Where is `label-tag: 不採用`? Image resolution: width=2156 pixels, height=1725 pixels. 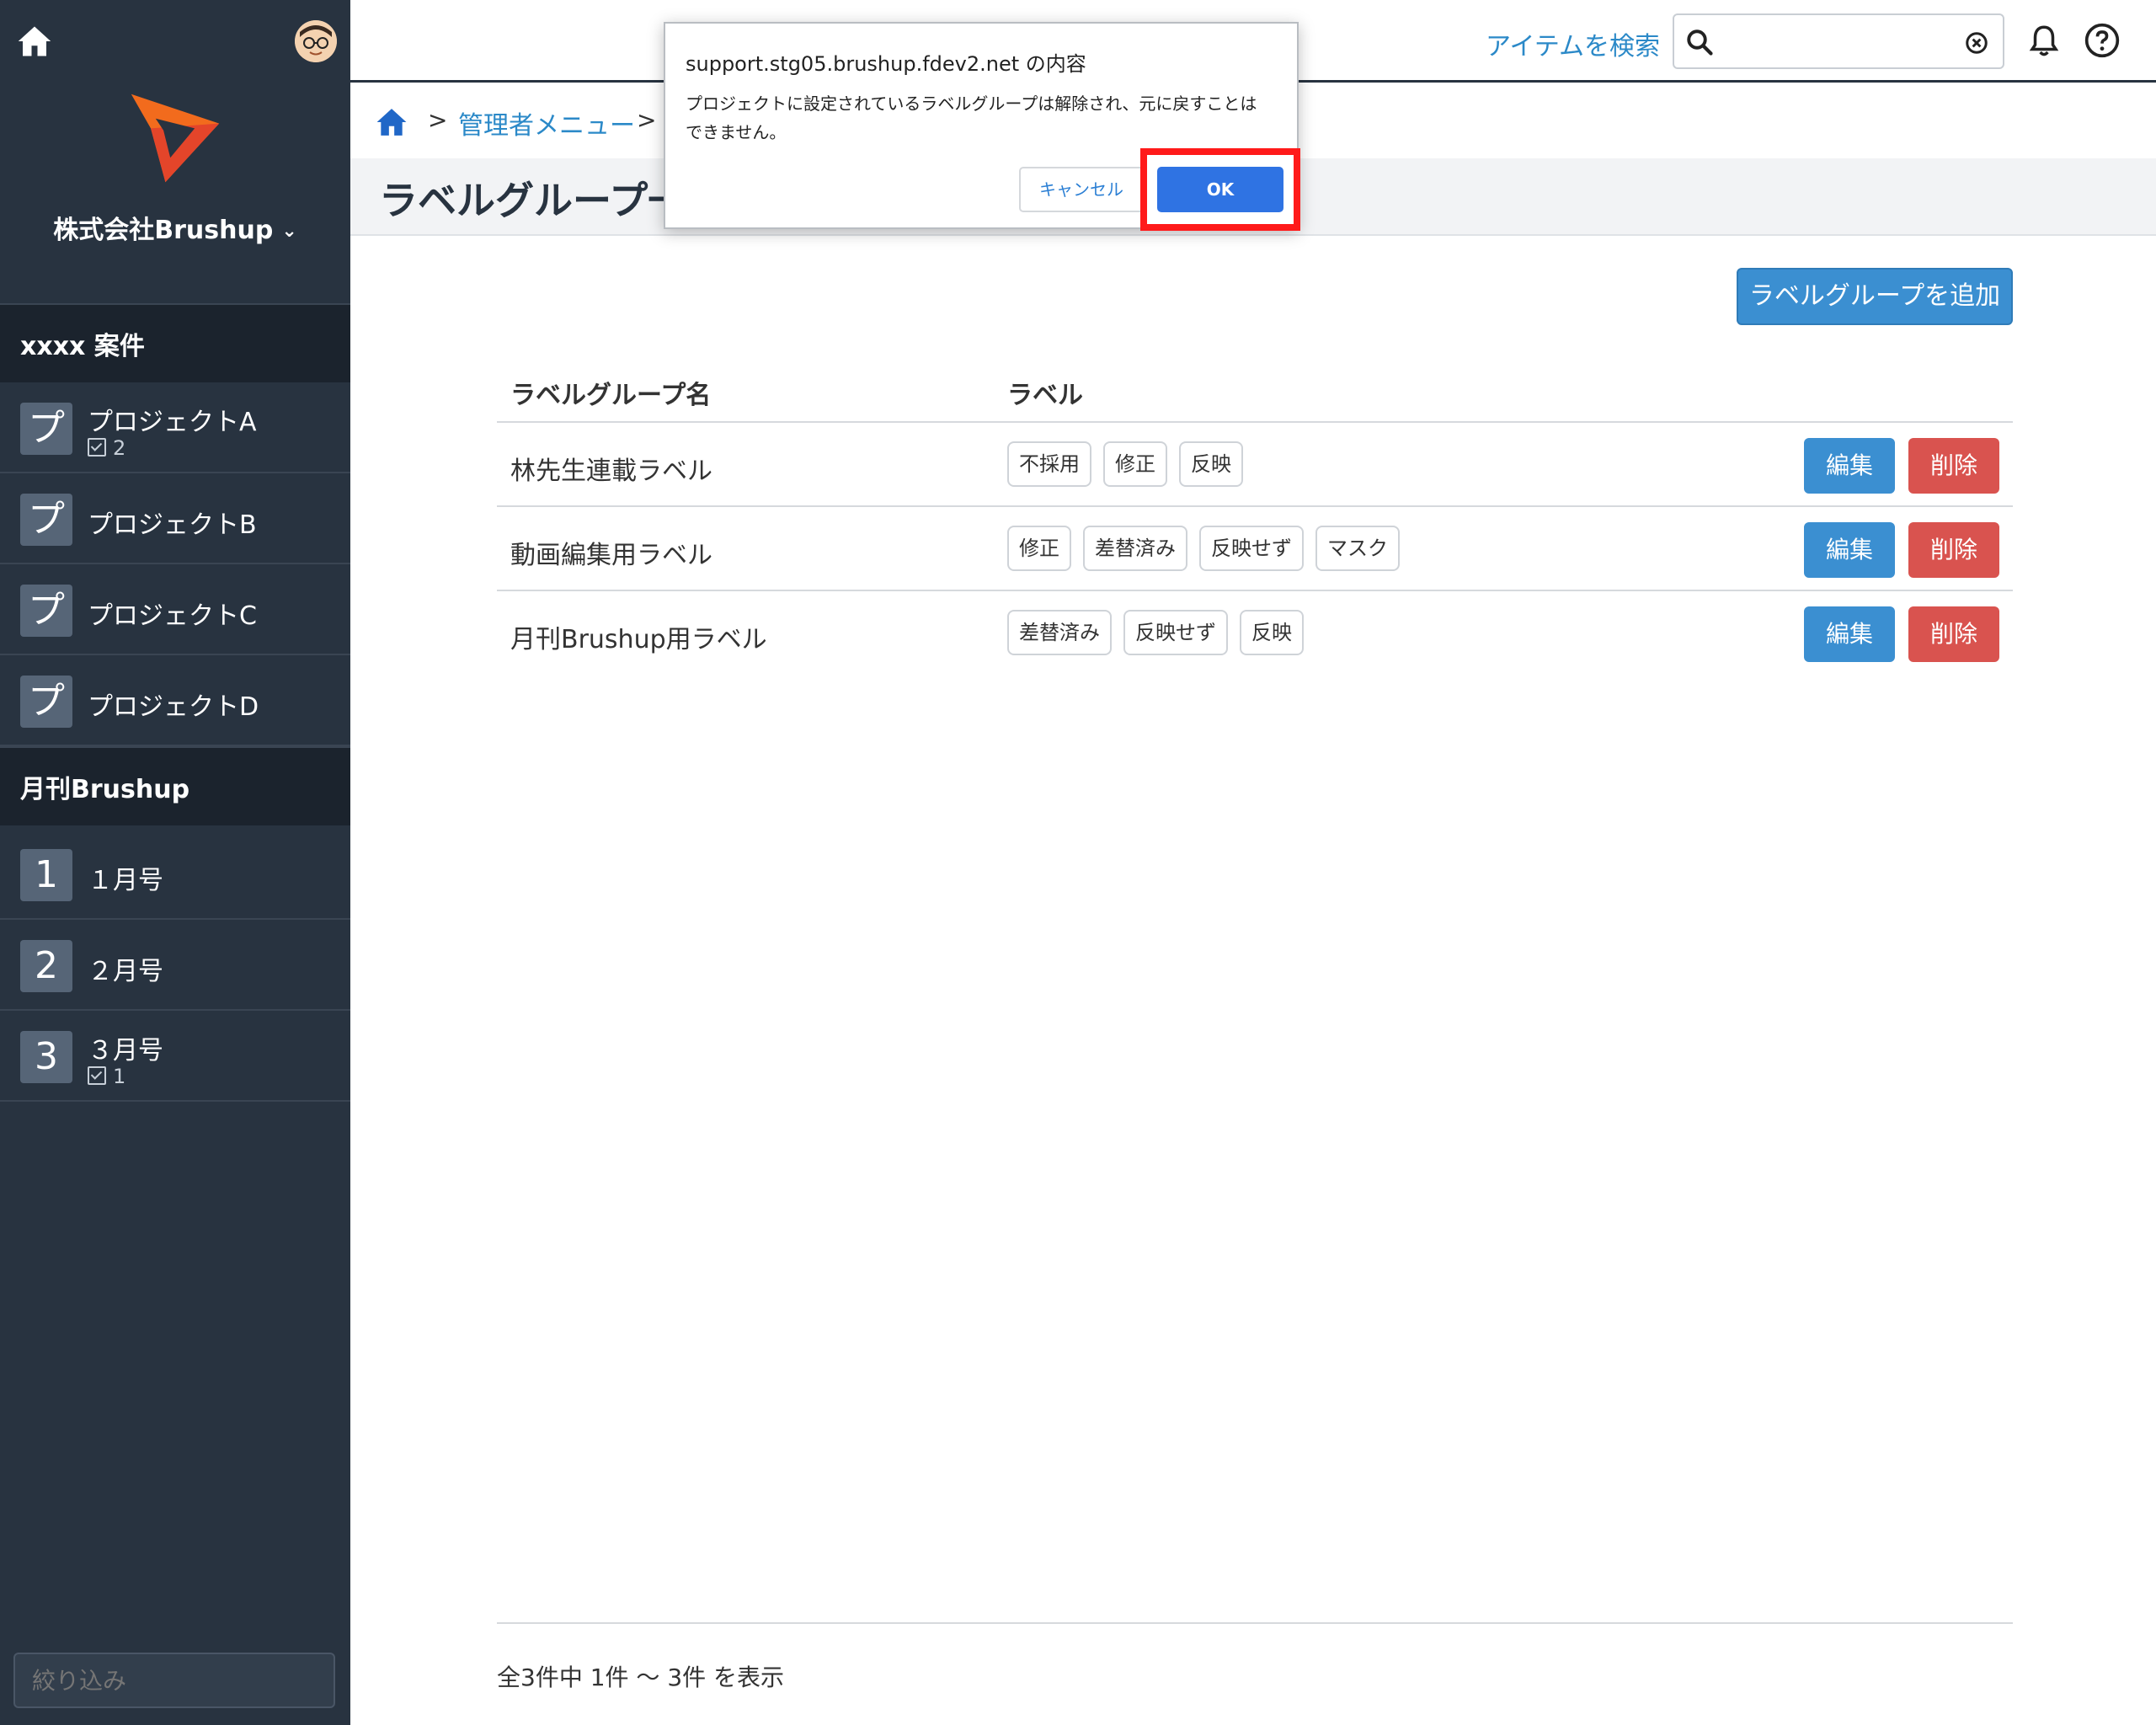
label-tag: 不採用 is located at coordinates (1049, 464).